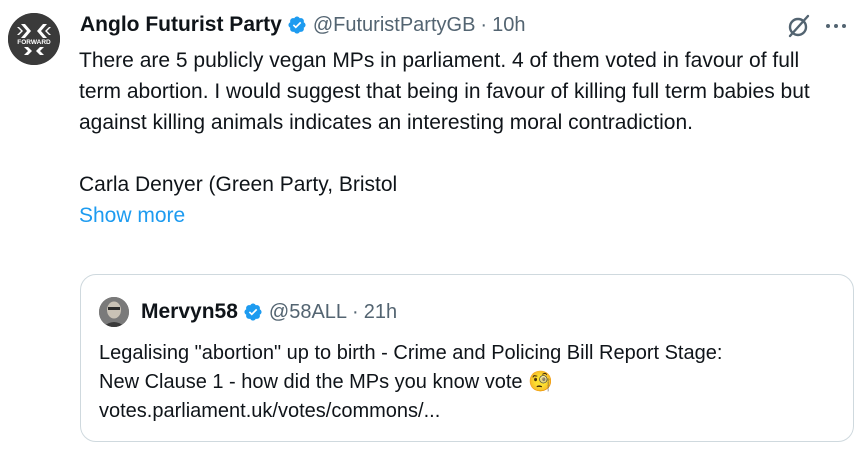  What do you see at coordinates (238, 184) in the screenshot?
I see `tweet-paragraph: Carla Denyer (Green Party, Bristol` at bounding box center [238, 184].